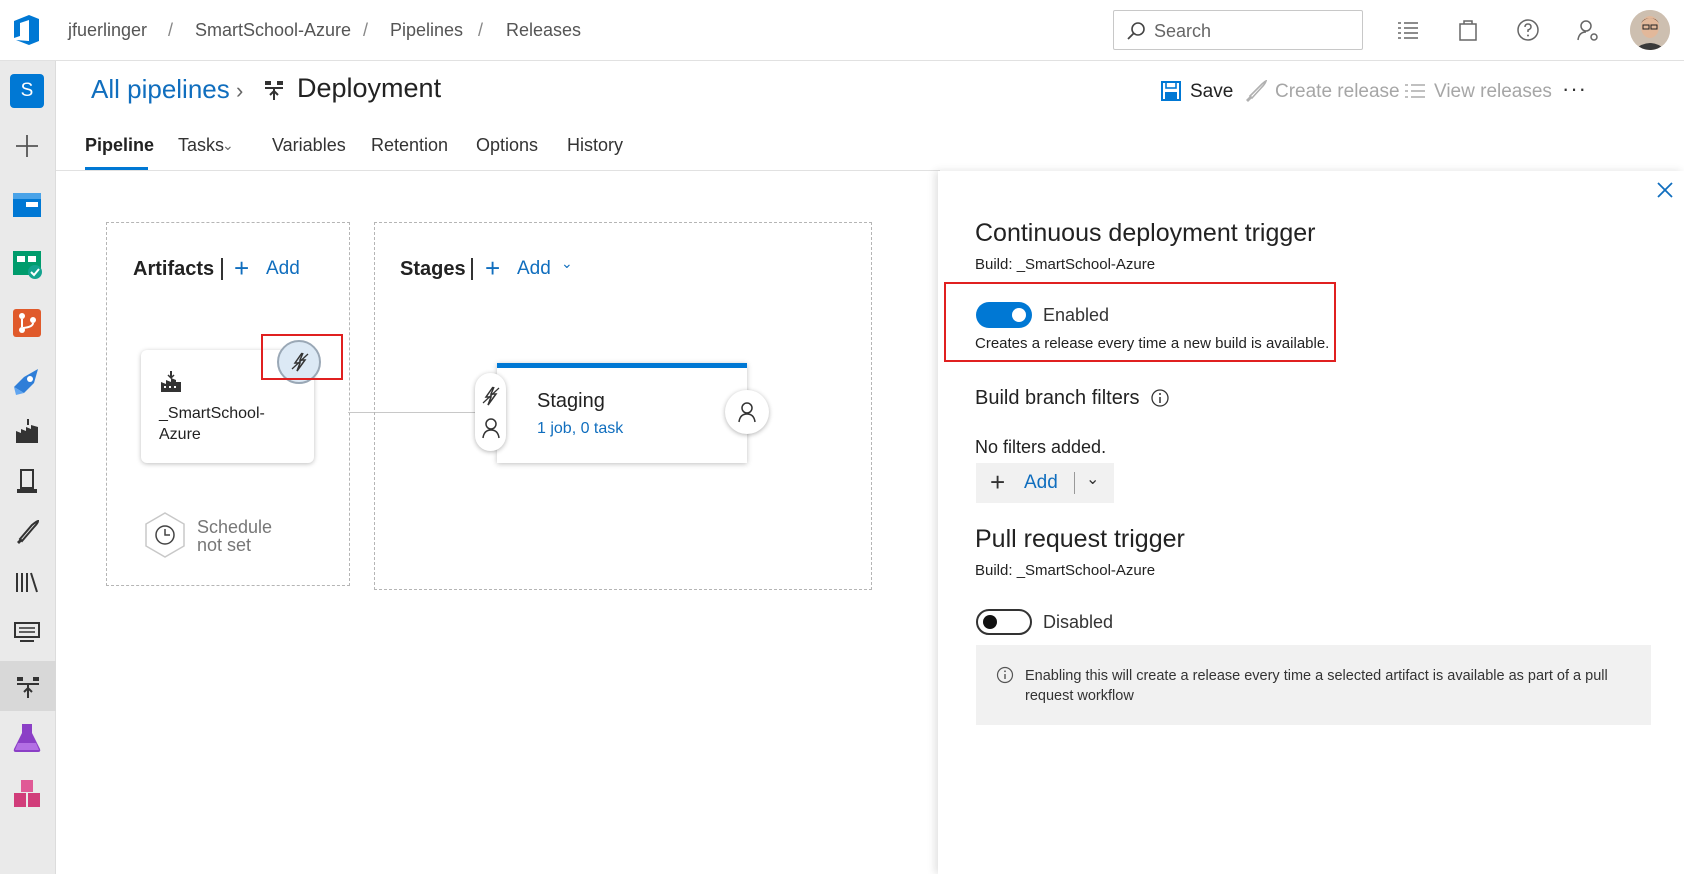 This screenshot has width=1684, height=874. What do you see at coordinates (1337, 91) in the screenshot?
I see `create-release-label: Create release` at bounding box center [1337, 91].